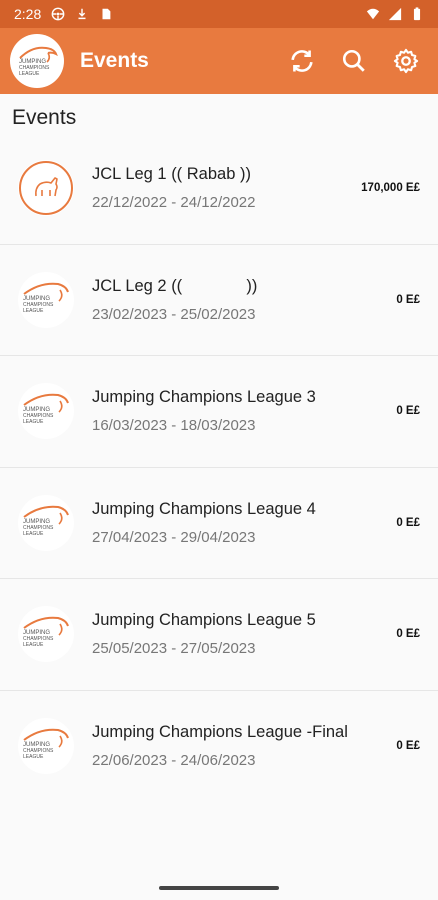 The image size is (438, 900). What do you see at coordinates (174, 537) in the screenshot?
I see `event-dates: 27/04/2023 - 29/04/2023` at bounding box center [174, 537].